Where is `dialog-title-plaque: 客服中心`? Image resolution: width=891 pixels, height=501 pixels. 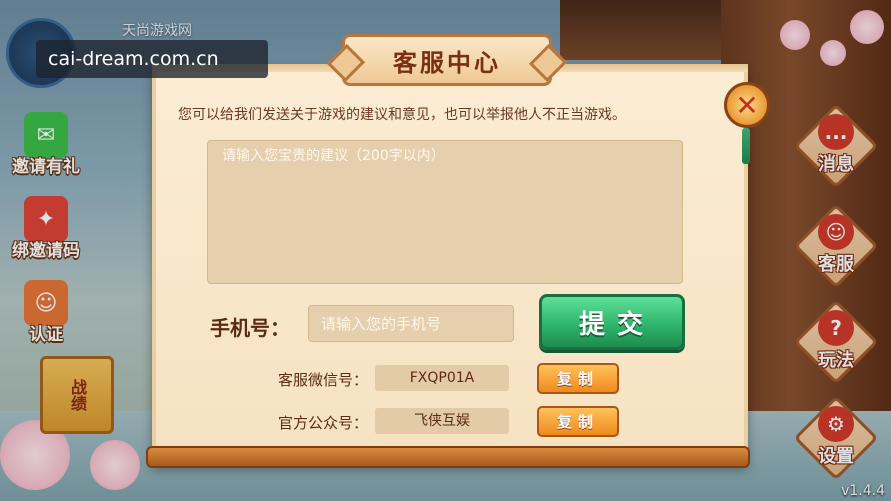 dialog-title-plaque: 客服中心 is located at coordinates (447, 60).